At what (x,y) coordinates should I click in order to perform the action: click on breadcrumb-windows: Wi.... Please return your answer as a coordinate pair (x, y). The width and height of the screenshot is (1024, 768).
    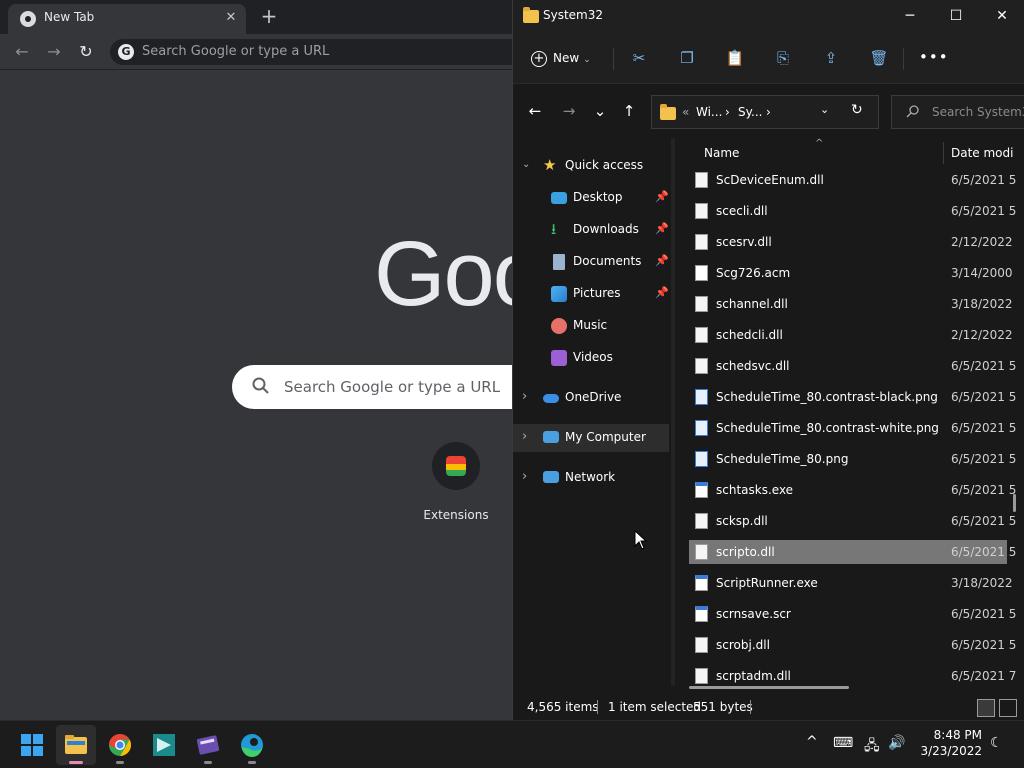
    Looking at the image, I should click on (709, 112).